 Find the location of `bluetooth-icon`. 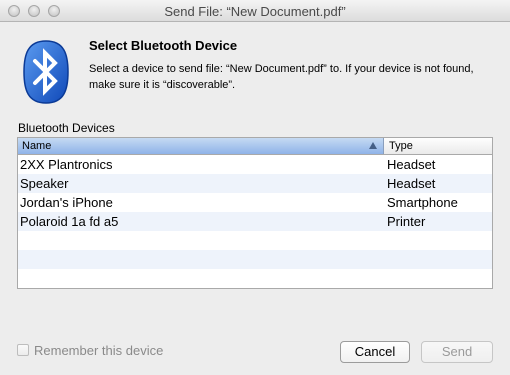

bluetooth-icon is located at coordinates (46, 72).